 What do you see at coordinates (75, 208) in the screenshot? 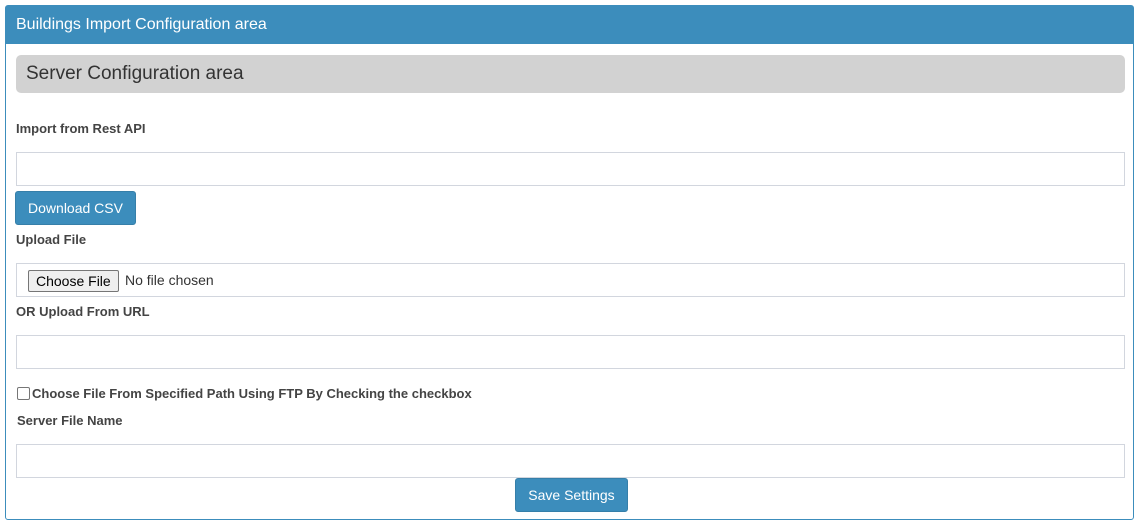
I see `download-csv-button: Download CSV` at bounding box center [75, 208].